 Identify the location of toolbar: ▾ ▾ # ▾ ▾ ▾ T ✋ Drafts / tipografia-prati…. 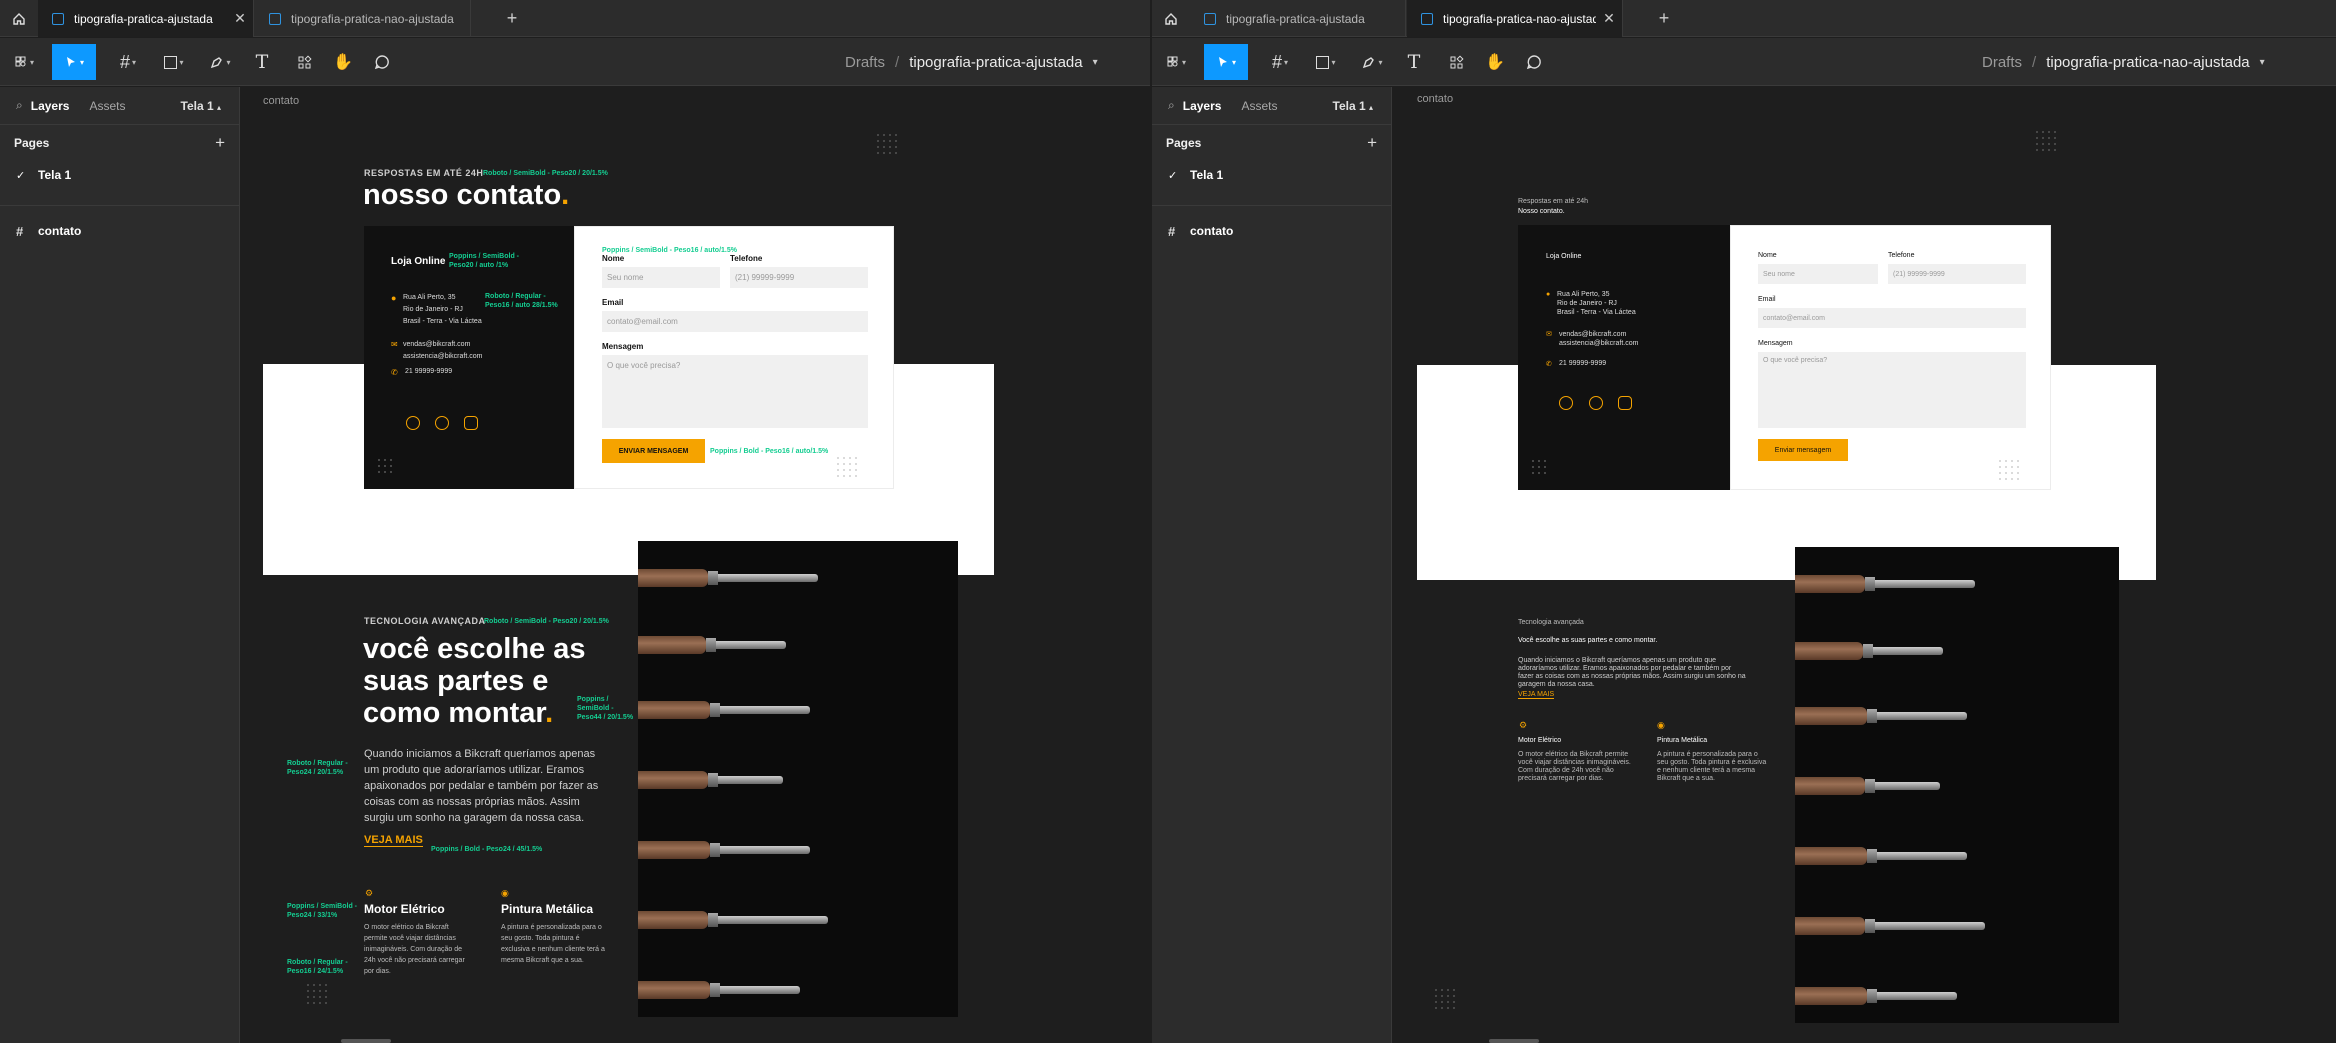
(1744, 62).